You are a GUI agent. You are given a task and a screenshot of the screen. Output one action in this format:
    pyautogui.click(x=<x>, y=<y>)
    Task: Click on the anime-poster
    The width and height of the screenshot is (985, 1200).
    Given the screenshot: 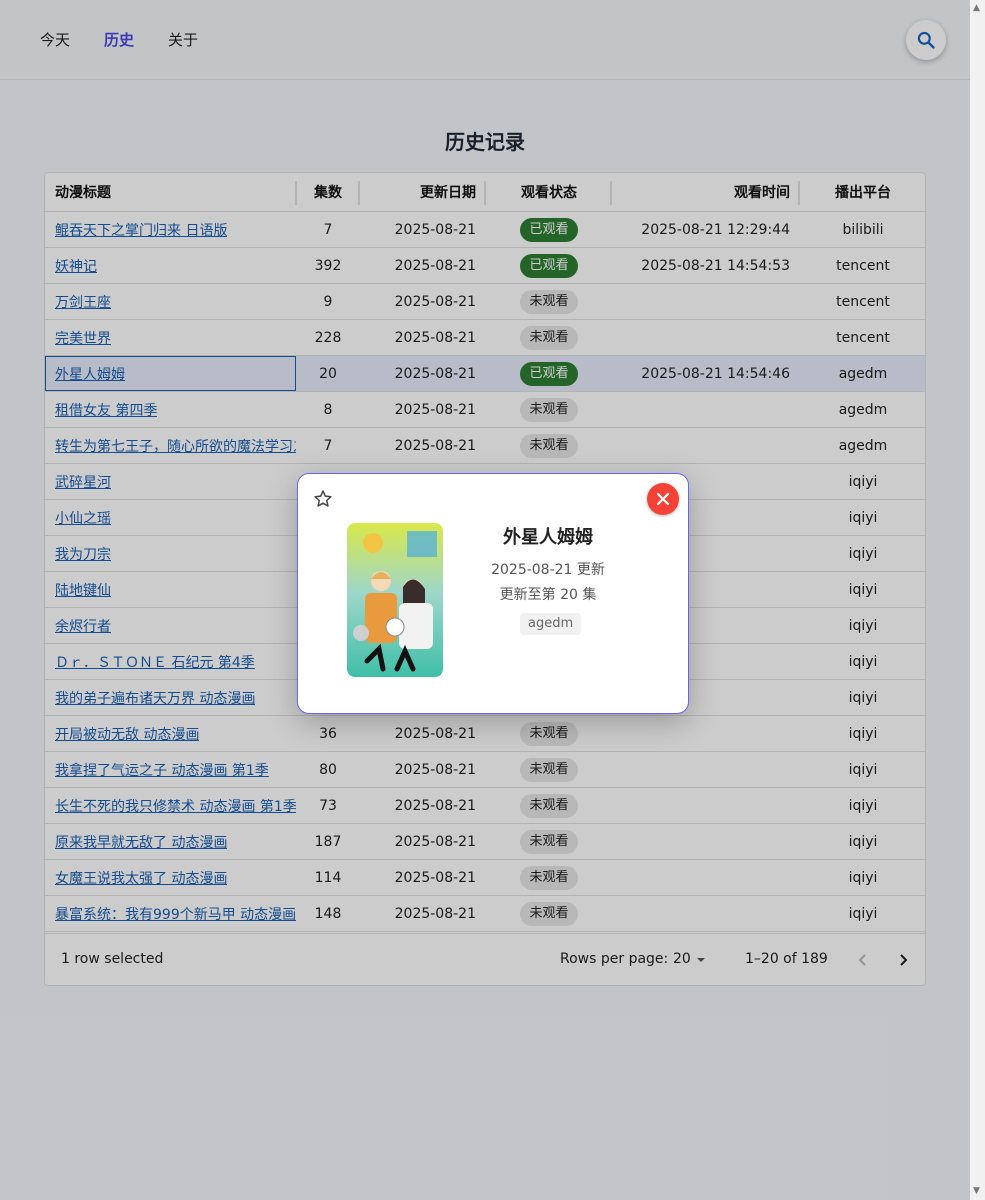 What is the action you would take?
    pyautogui.click(x=395, y=600)
    